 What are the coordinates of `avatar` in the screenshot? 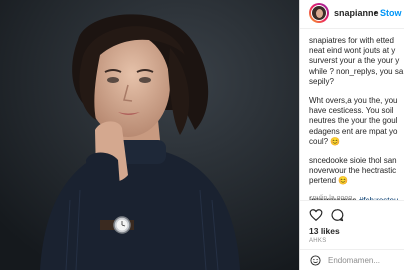 It's located at (319, 13).